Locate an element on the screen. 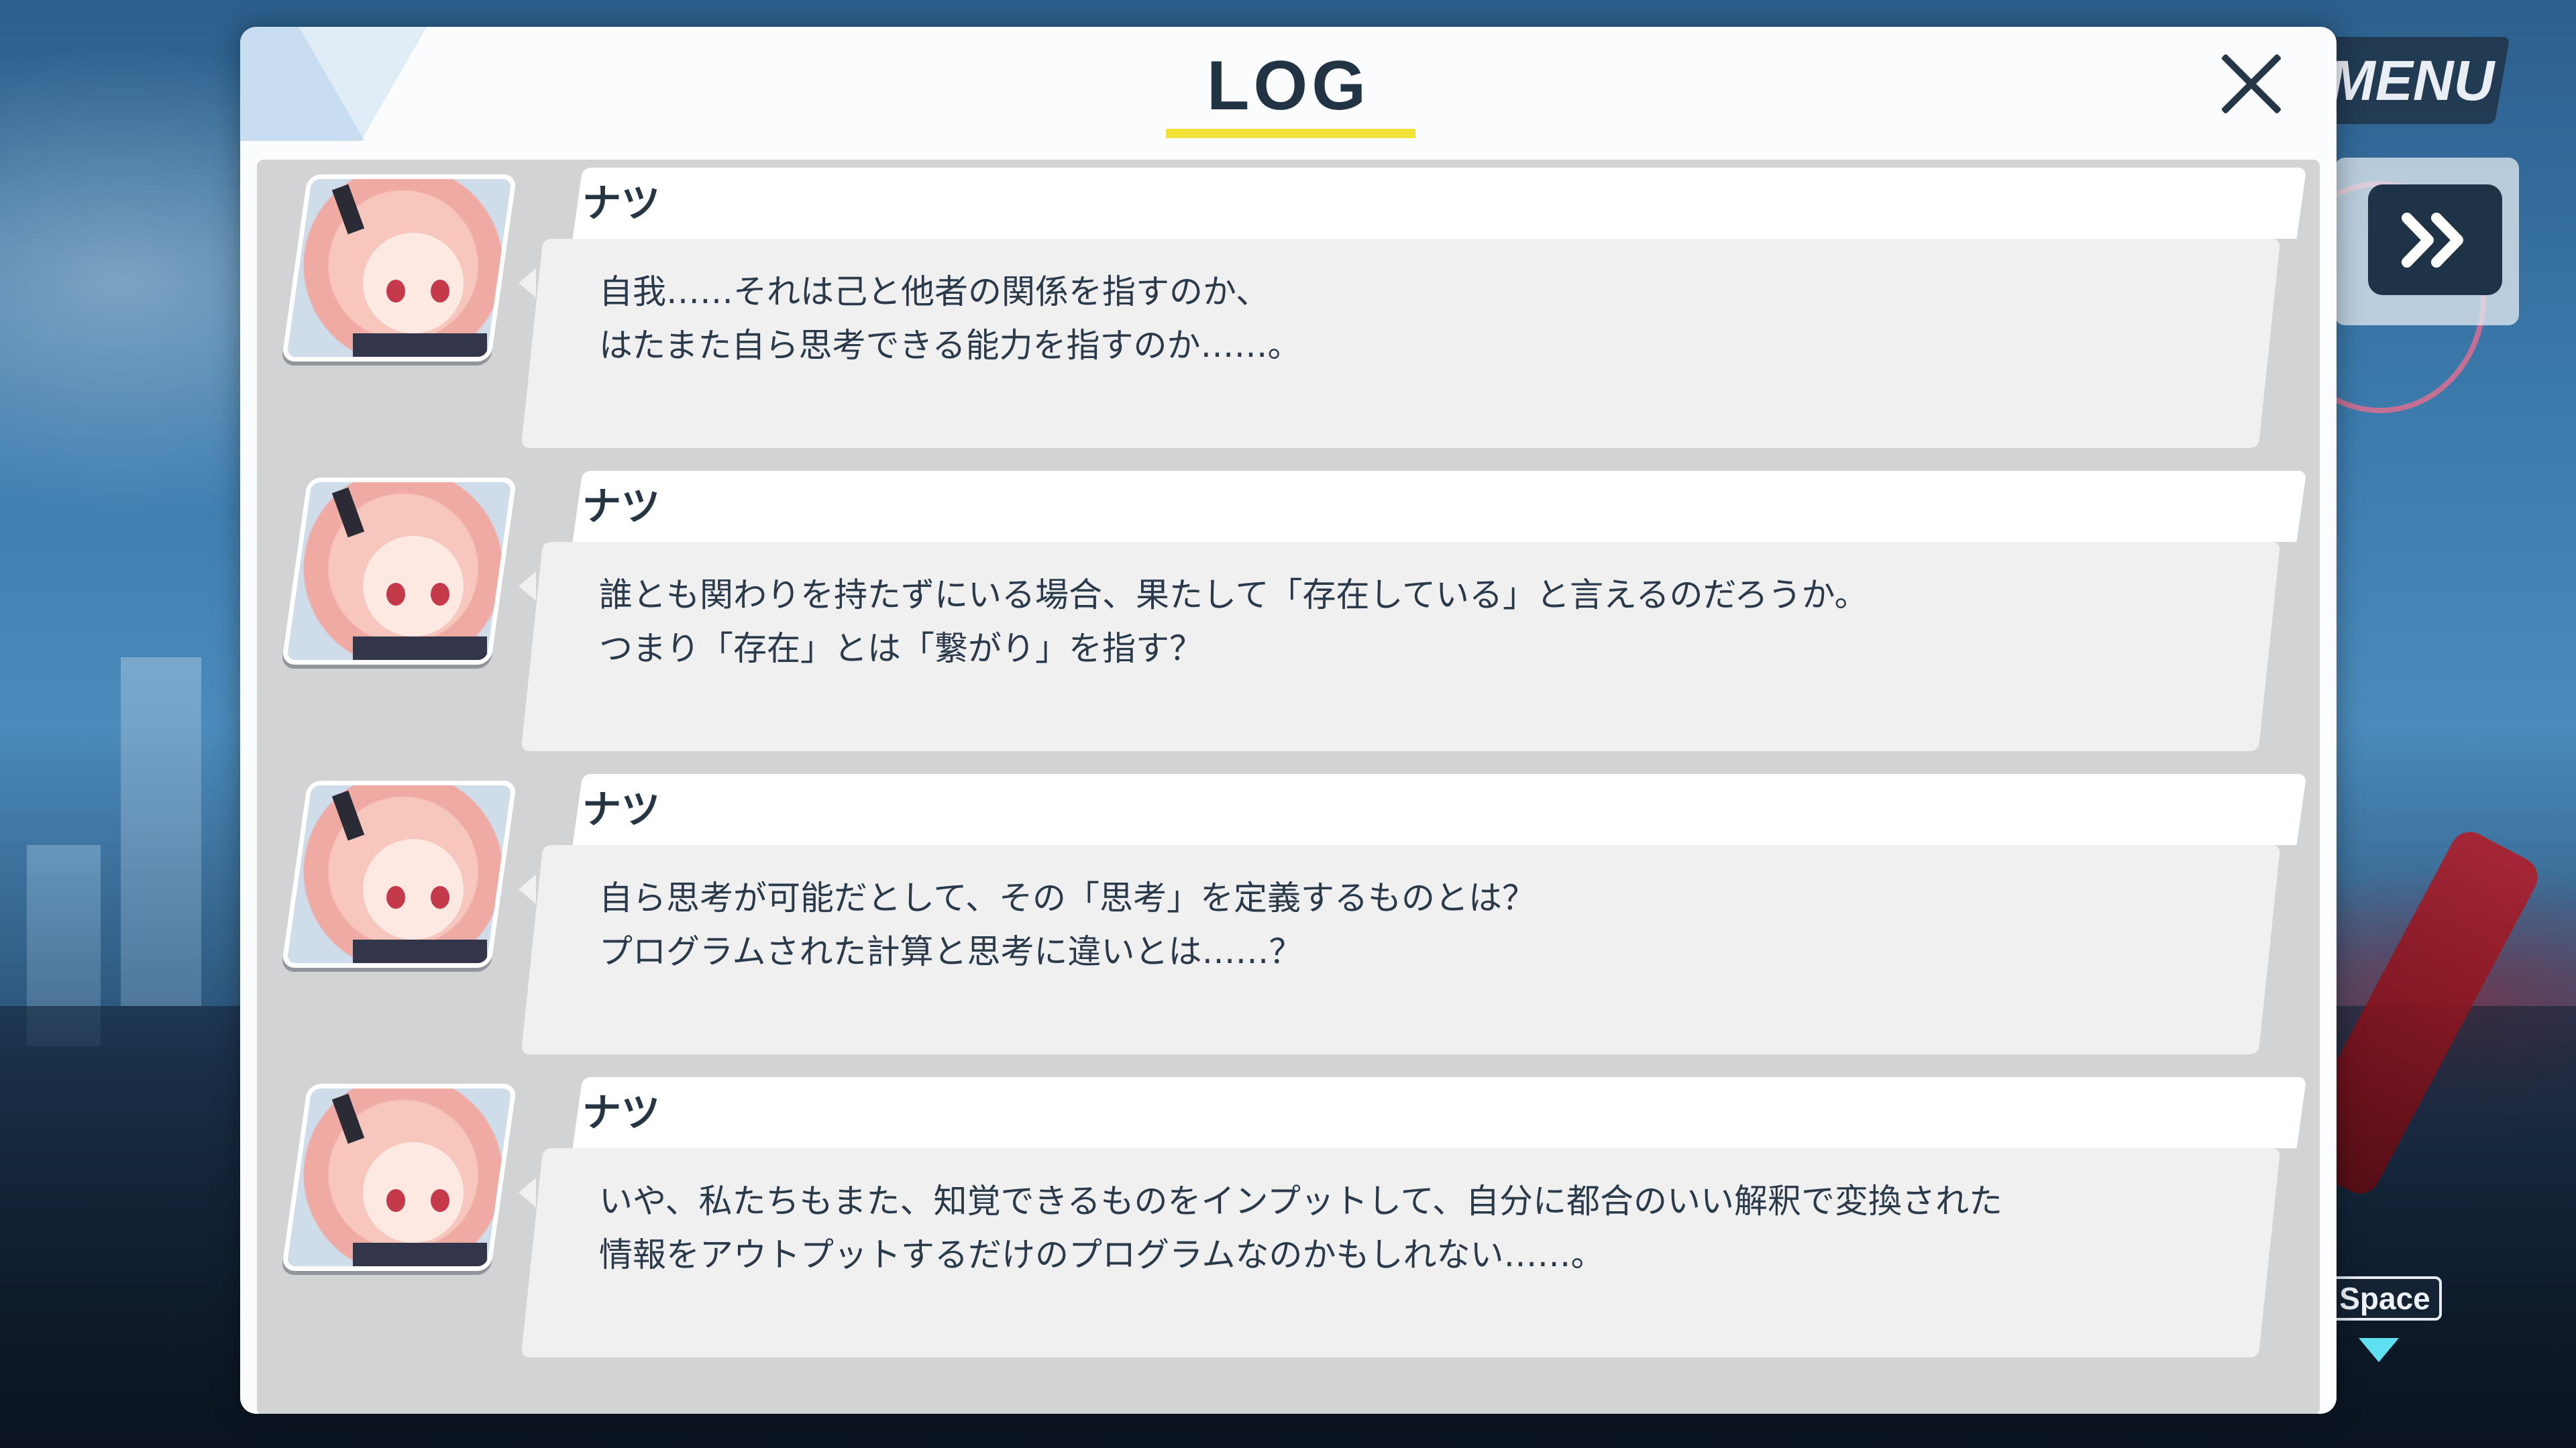 The height and width of the screenshot is (1448, 2576). title-underline is located at coordinates (1290, 133).